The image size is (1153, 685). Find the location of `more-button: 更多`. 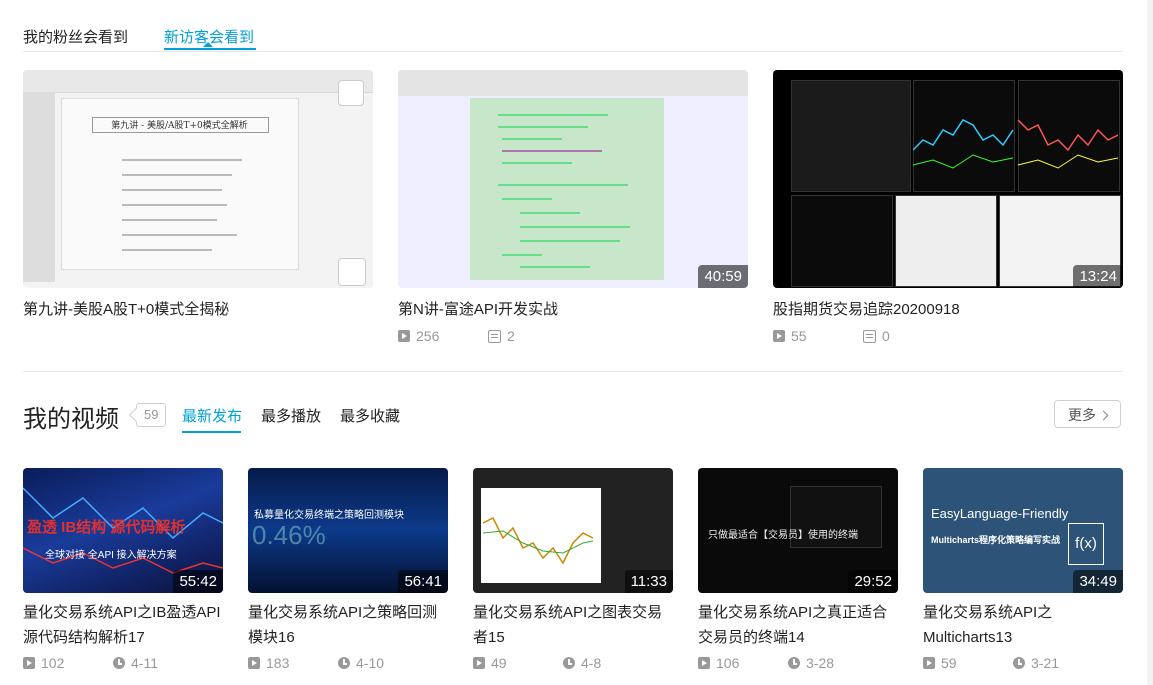

more-button: 更多 is located at coordinates (1087, 414).